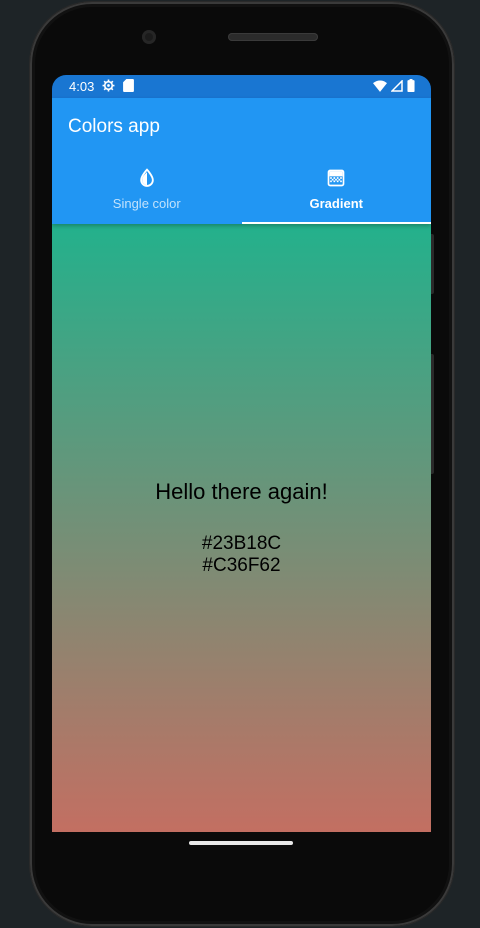 This screenshot has height=928, width=480. Describe the element at coordinates (241, 543) in the screenshot. I see `start-color-hex: #23B18C` at that location.